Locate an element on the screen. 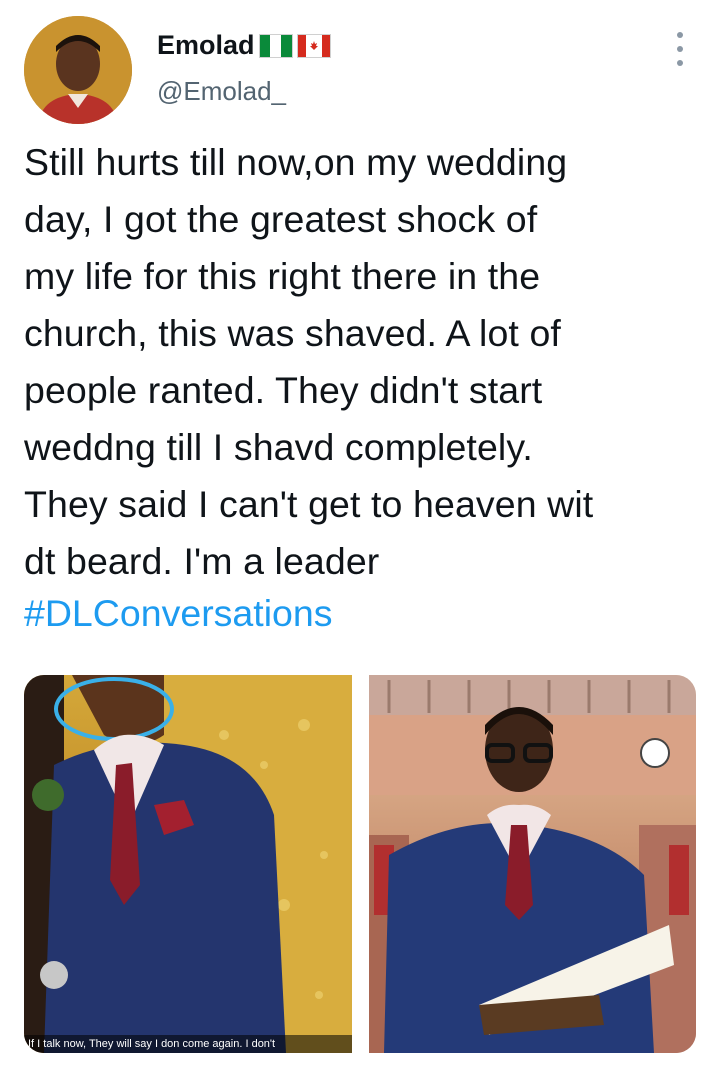 Image resolution: width=720 pixels, height=1073 pixels. hashtag-link: #DLConversations is located at coordinates (178, 613).